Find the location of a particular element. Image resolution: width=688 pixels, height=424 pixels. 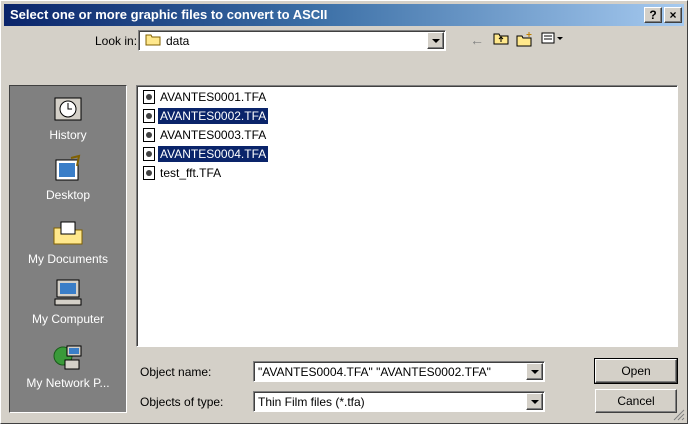

object-type-label: Objects of type: is located at coordinates (182, 402).